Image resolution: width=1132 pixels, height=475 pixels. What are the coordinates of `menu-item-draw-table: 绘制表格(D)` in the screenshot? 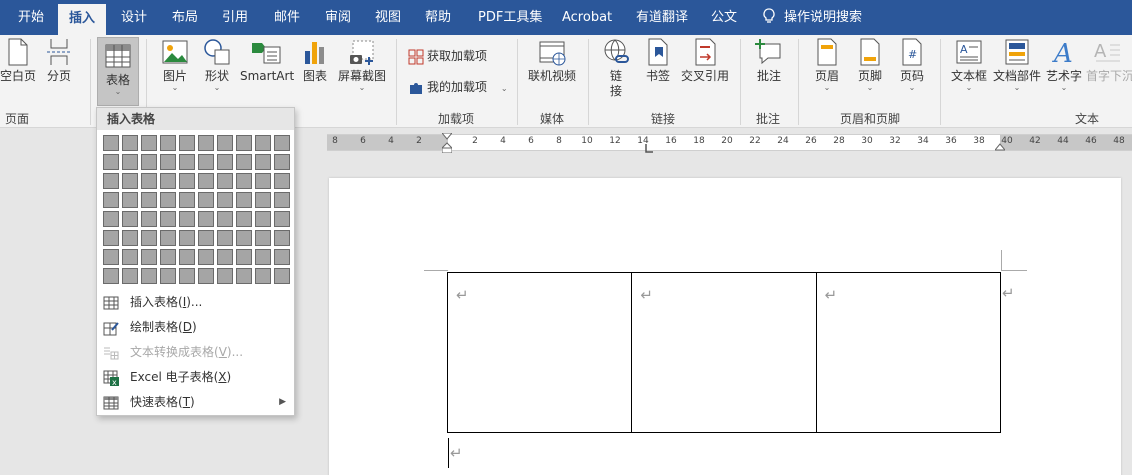 It's located at (195, 327).